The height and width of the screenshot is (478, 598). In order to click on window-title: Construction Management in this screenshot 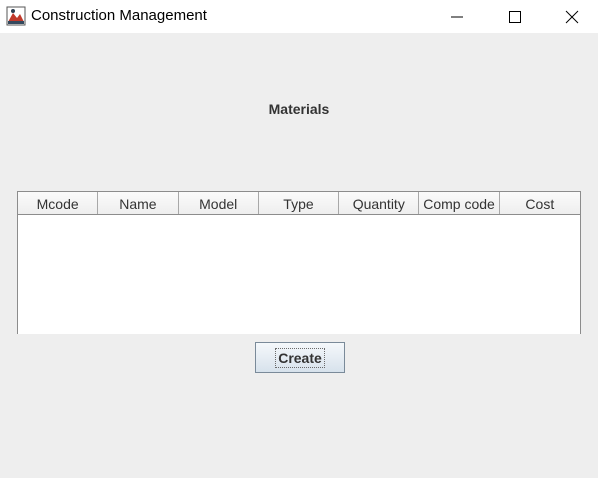, I will do `click(119, 15)`.